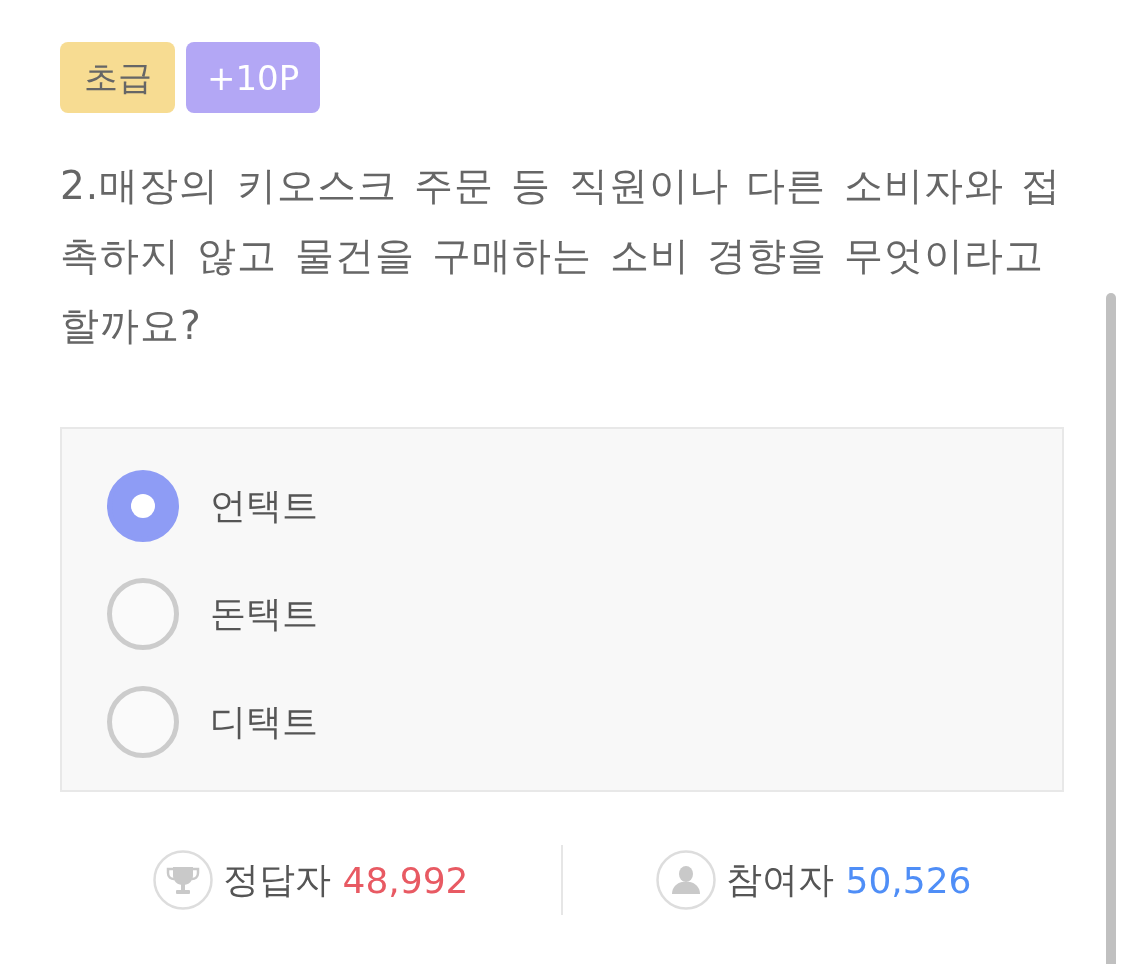 This screenshot has width=1125, height=964. What do you see at coordinates (182, 880) in the screenshot?
I see `trophy-icon` at bounding box center [182, 880].